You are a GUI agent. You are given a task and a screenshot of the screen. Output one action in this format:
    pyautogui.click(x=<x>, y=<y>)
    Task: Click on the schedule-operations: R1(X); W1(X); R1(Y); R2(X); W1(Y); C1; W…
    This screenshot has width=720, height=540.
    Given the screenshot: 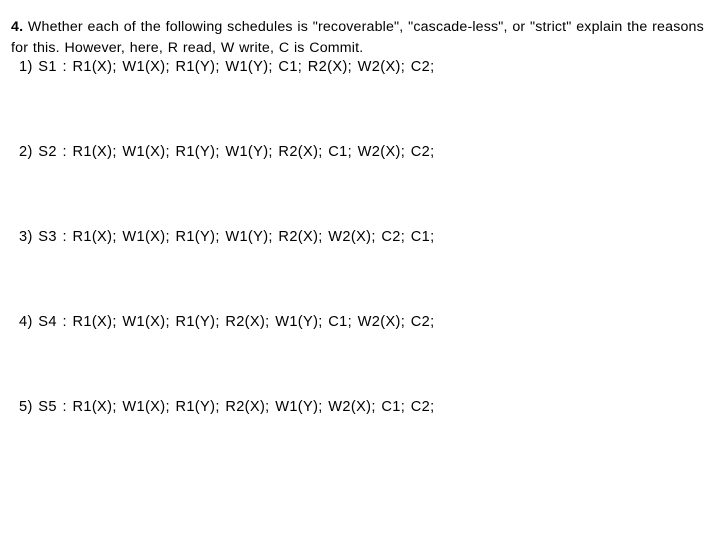 What is the action you would take?
    pyautogui.click(x=253, y=322)
    